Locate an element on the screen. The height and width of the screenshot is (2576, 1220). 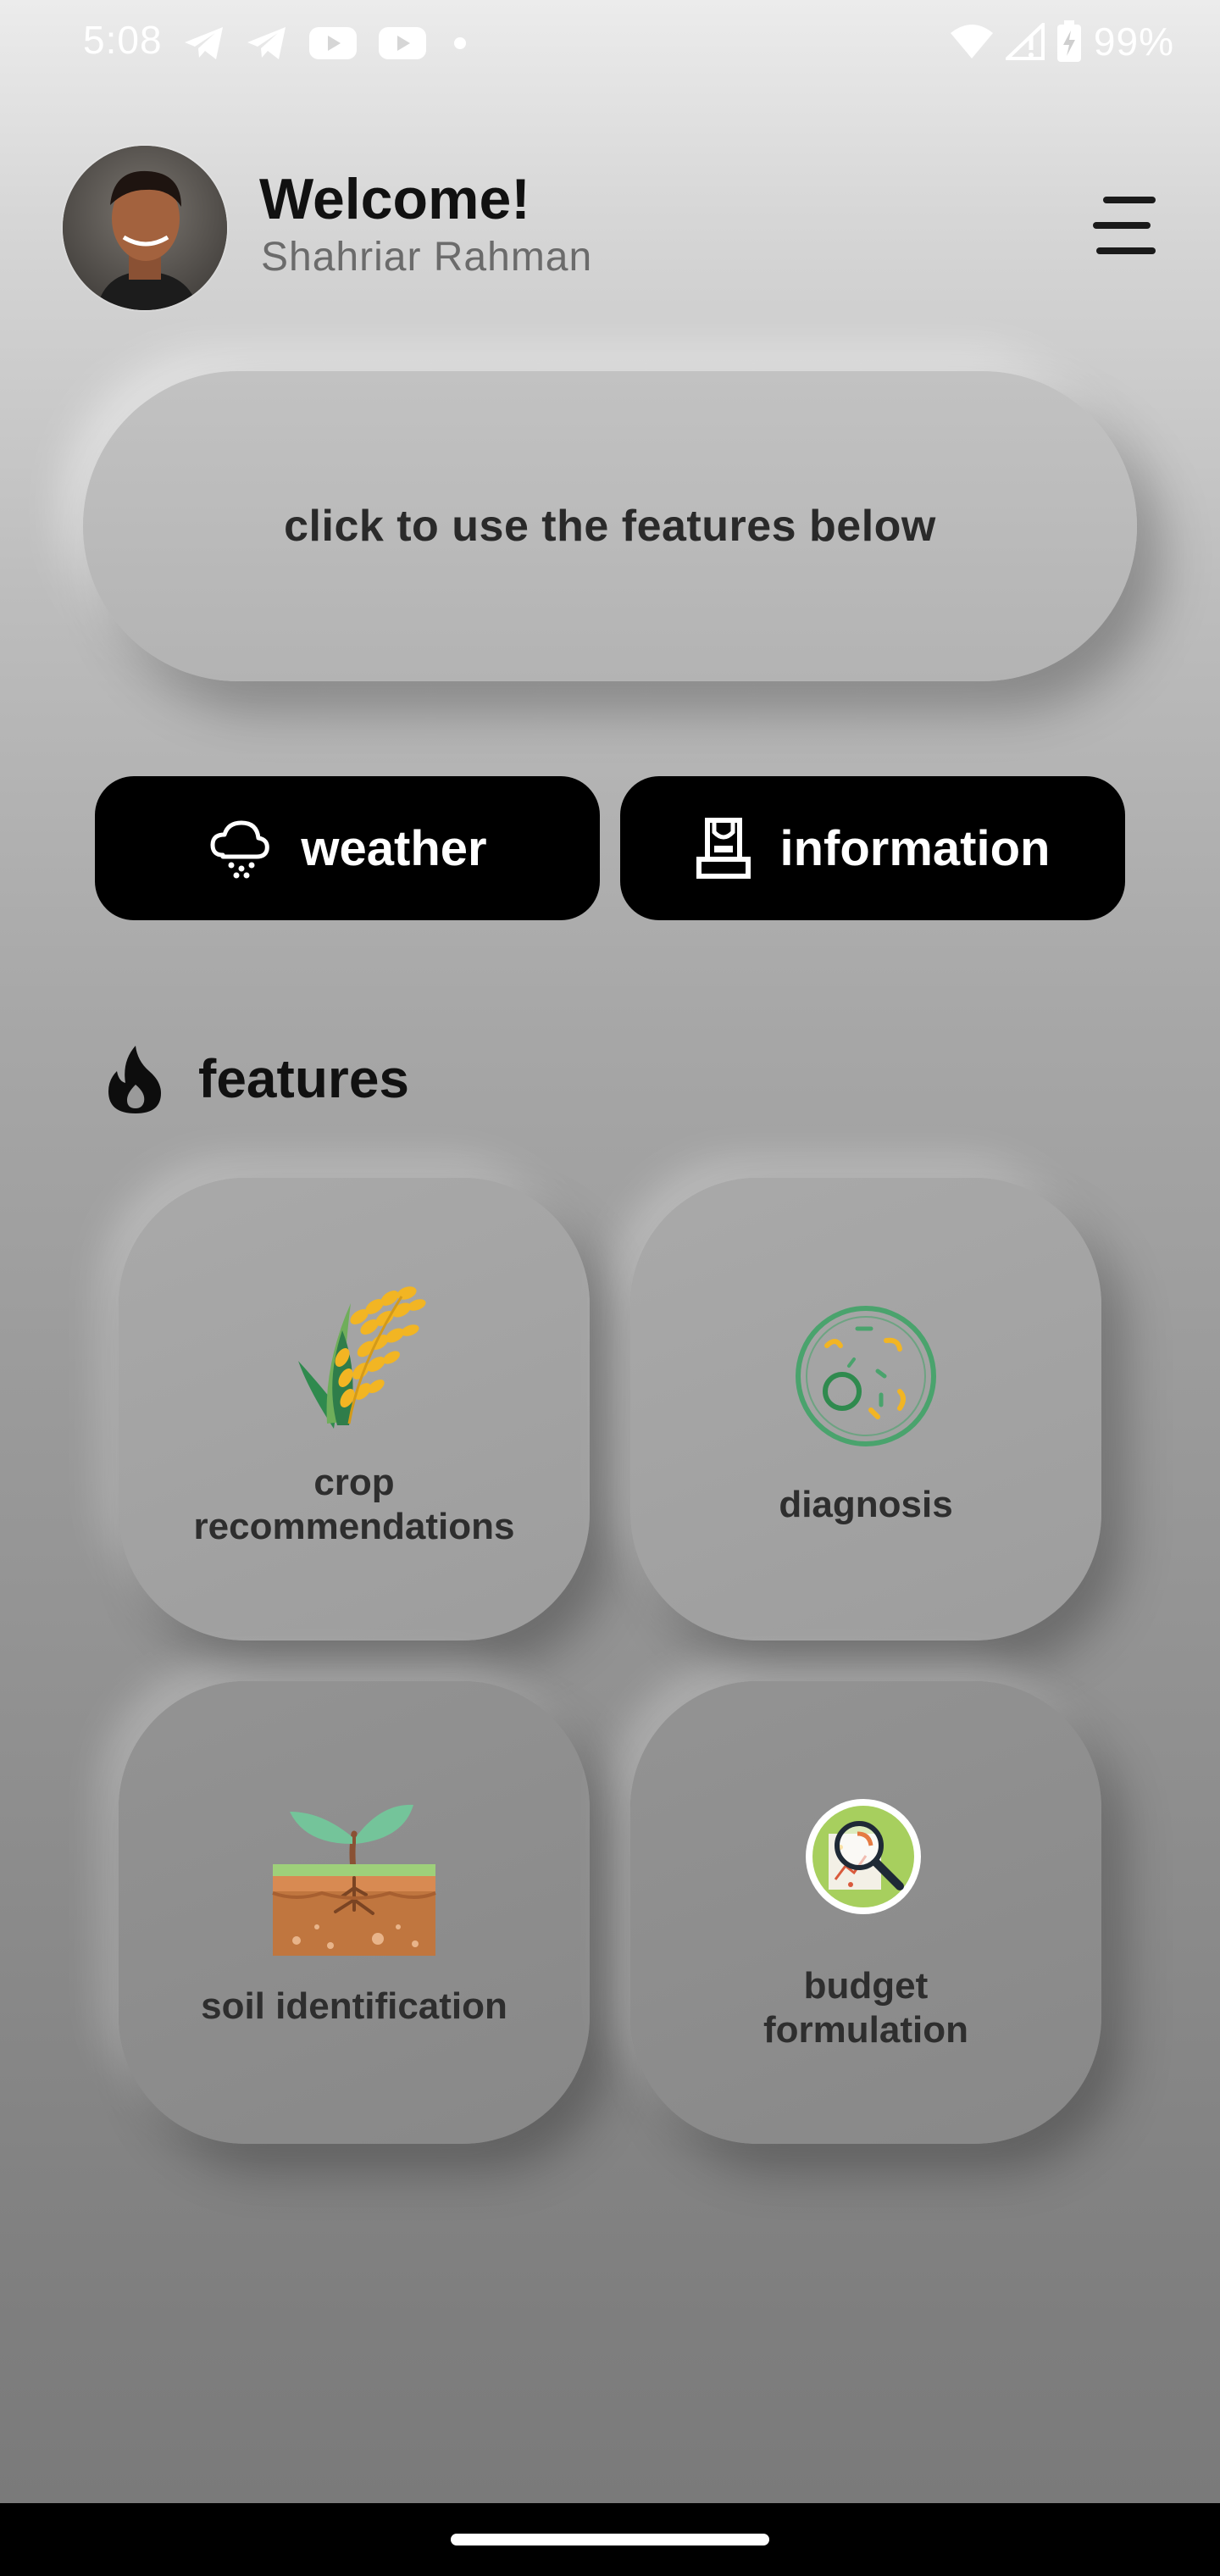
cloud-rain-icon is located at coordinates (240, 849).